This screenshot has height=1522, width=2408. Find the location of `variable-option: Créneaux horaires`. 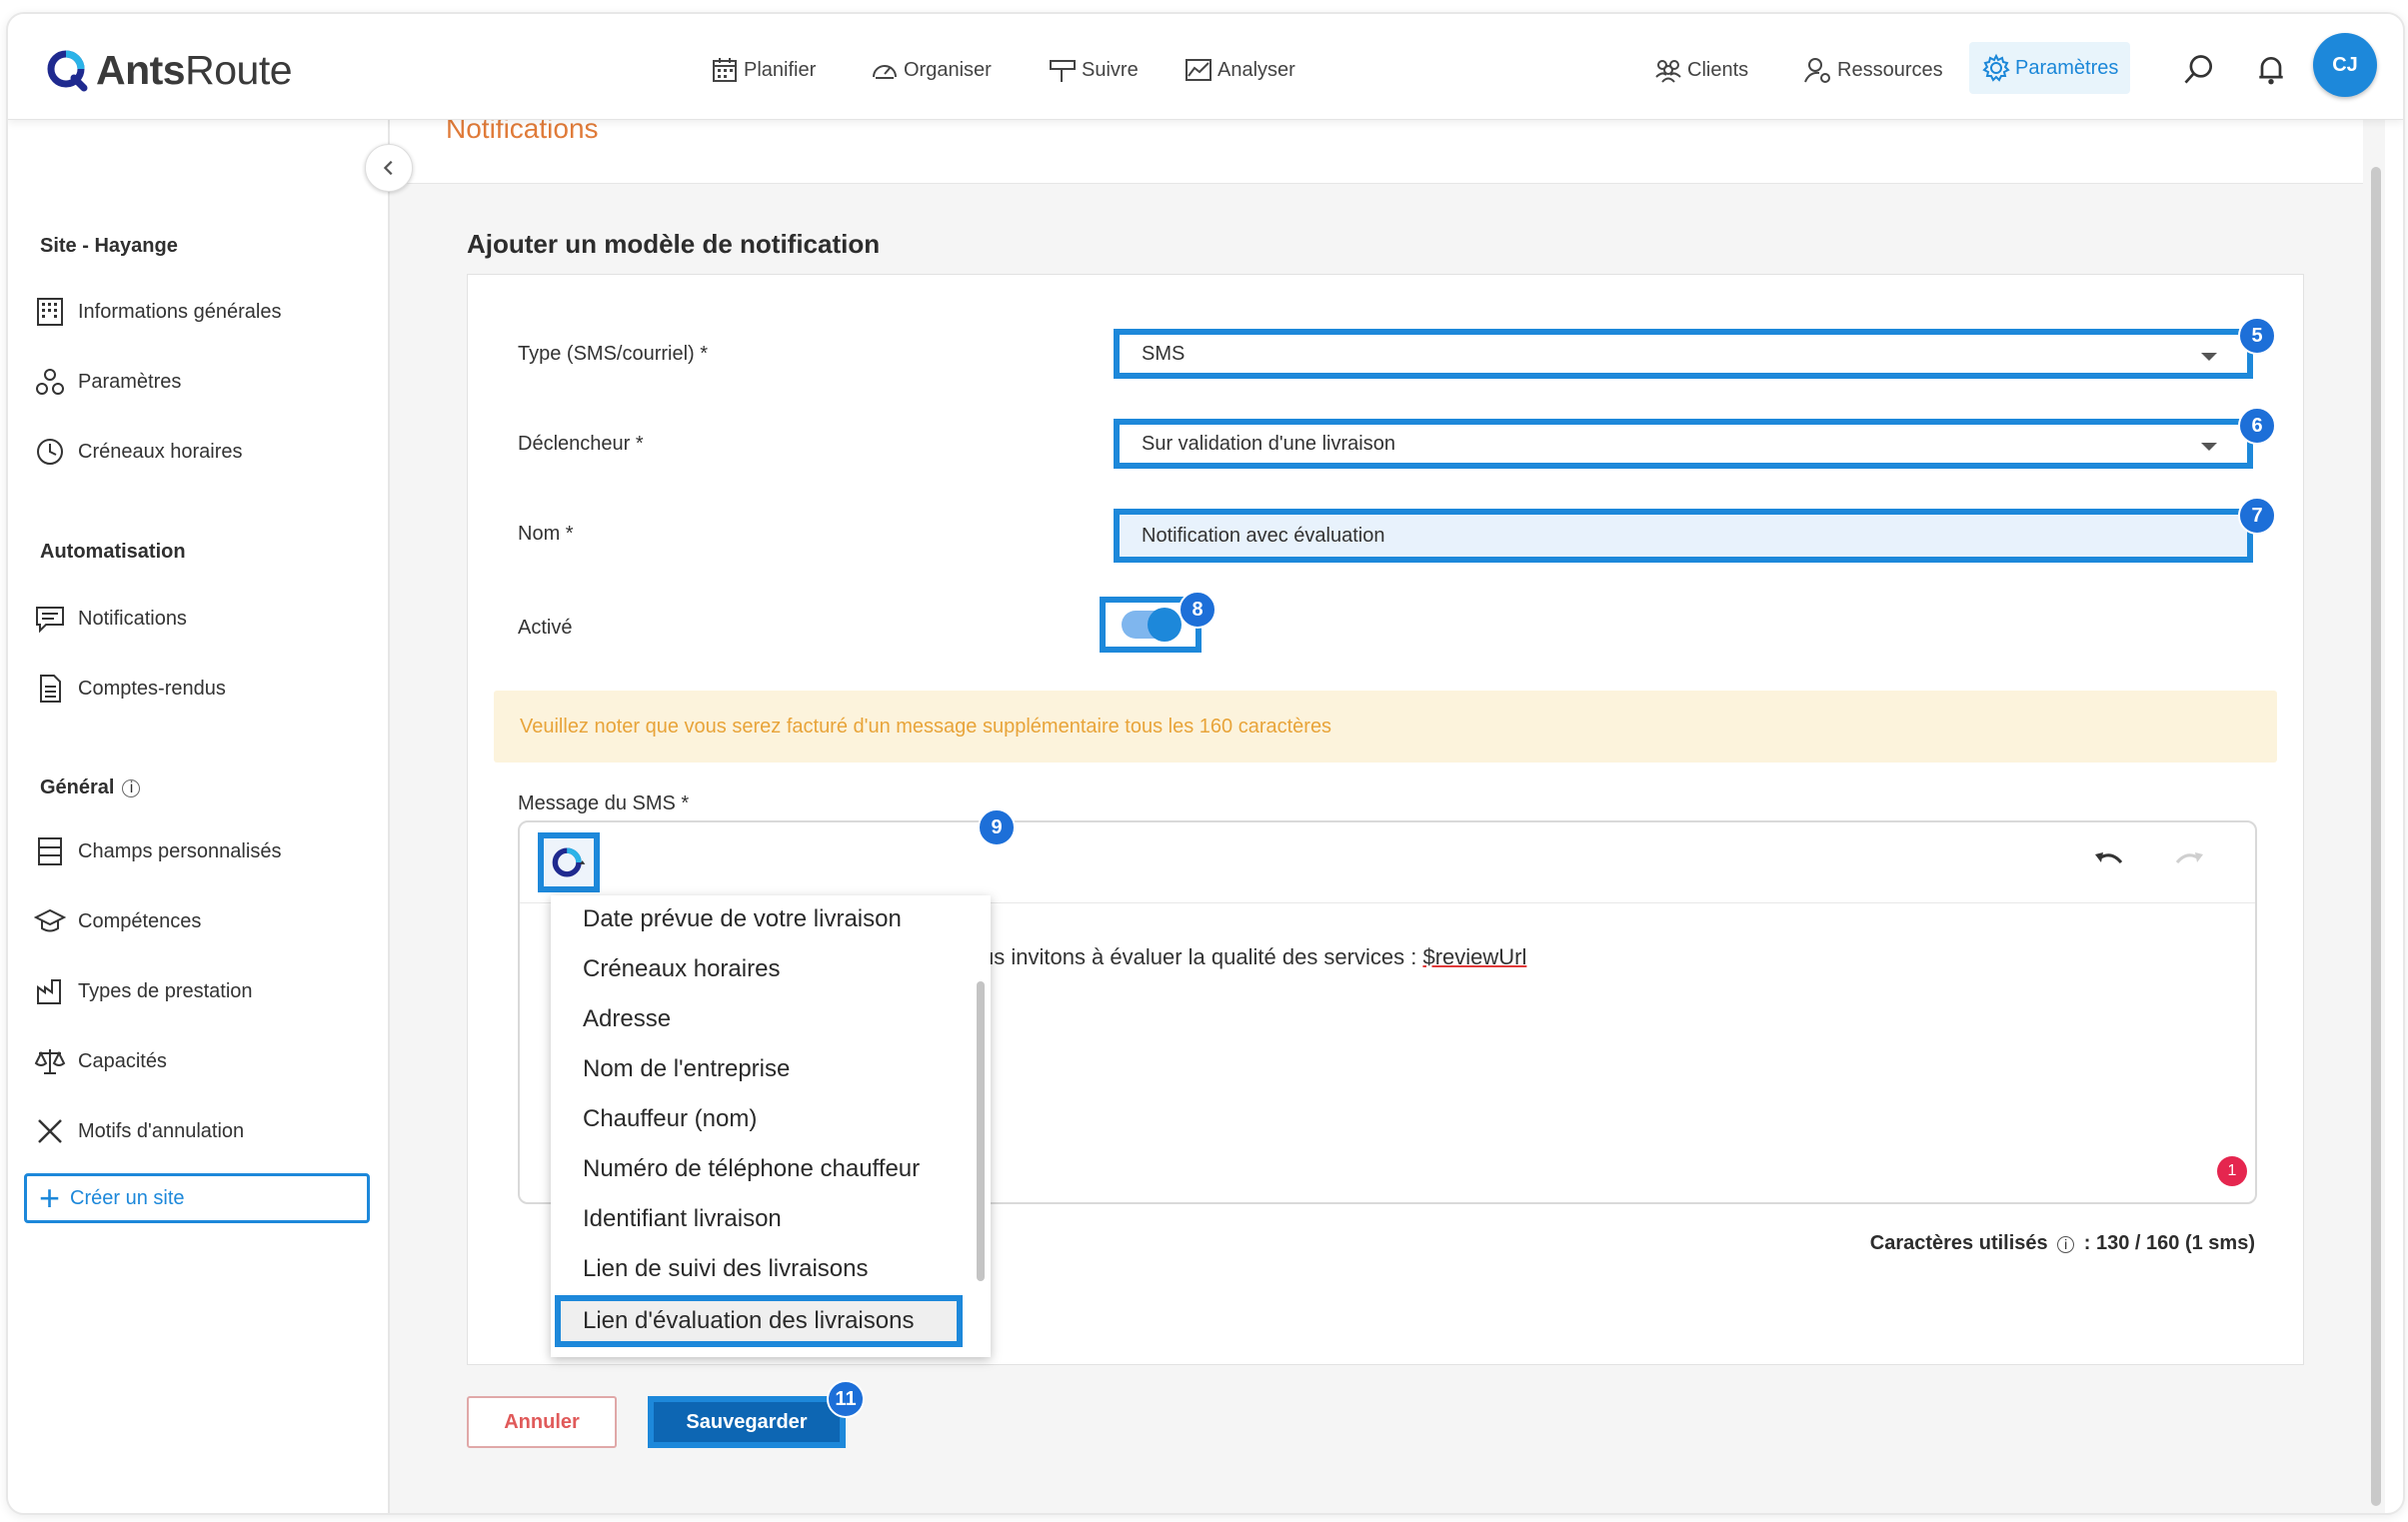

variable-option: Créneaux horaires is located at coordinates (681, 969).